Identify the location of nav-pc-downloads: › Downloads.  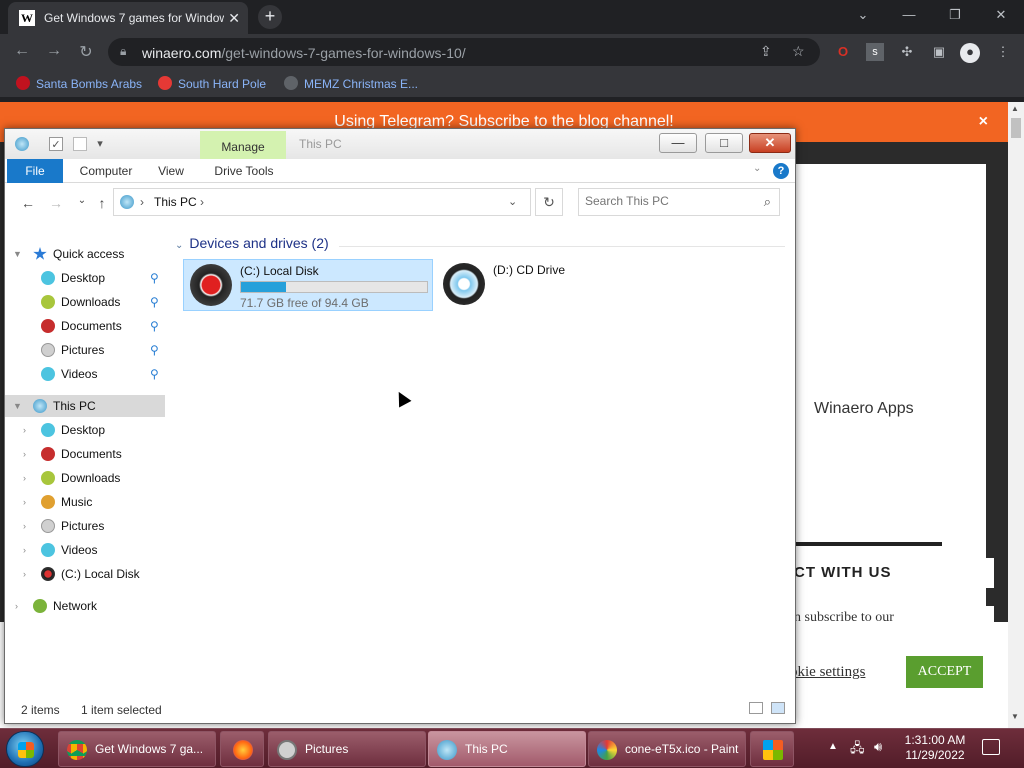
(85, 478).